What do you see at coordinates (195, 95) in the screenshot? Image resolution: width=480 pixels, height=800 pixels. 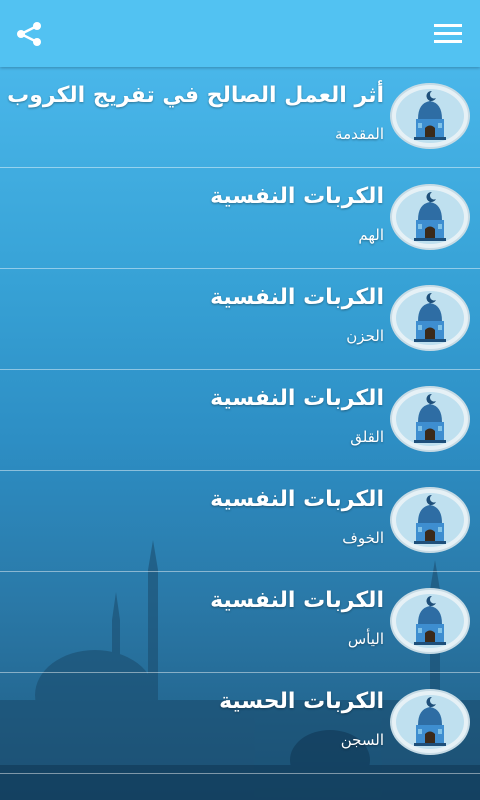 I see `item-title: أثر العمل الصالح في تفريج الكروب` at bounding box center [195, 95].